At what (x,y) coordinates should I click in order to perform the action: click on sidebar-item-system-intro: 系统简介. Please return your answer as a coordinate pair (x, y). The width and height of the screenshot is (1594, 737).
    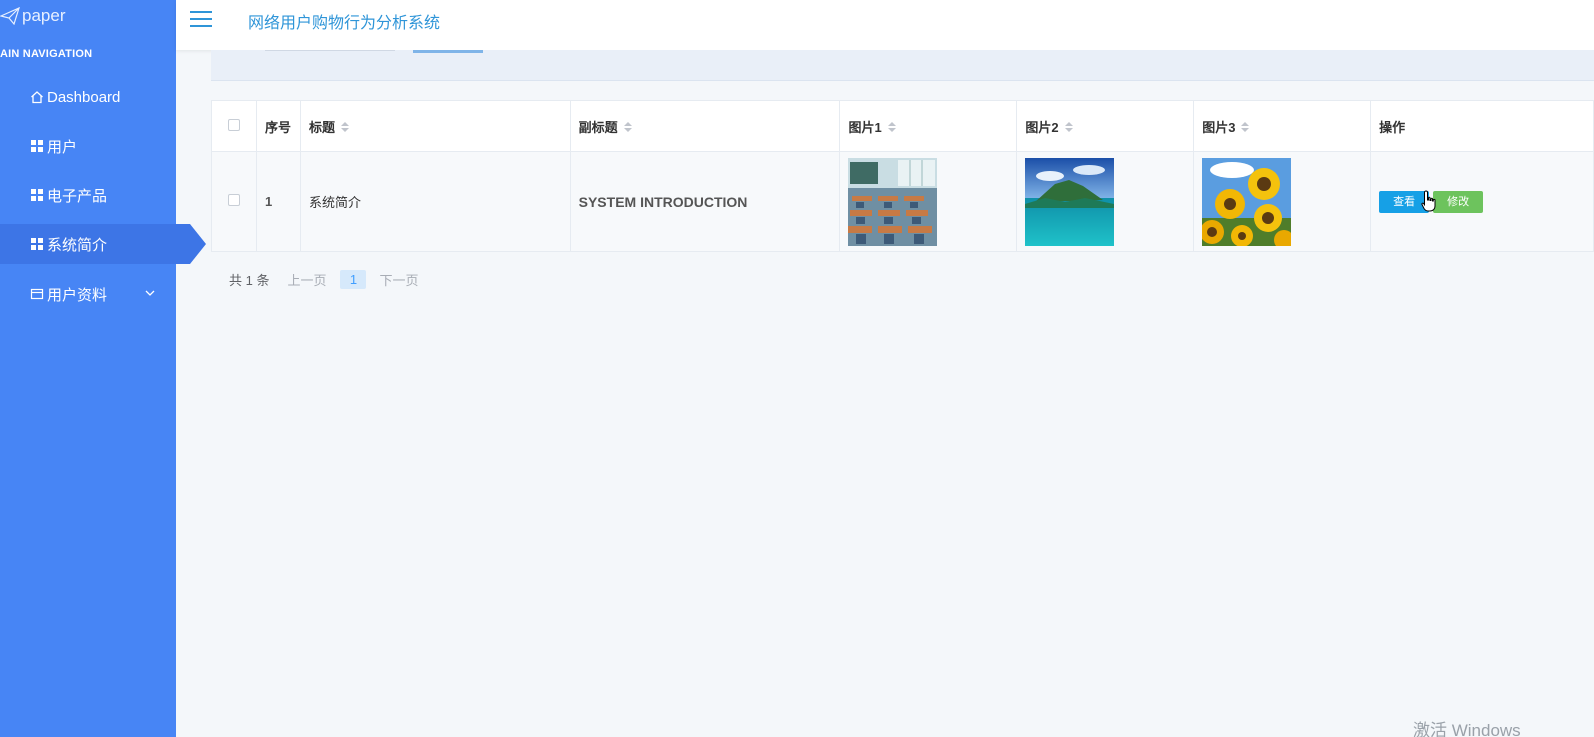
    Looking at the image, I should click on (103, 244).